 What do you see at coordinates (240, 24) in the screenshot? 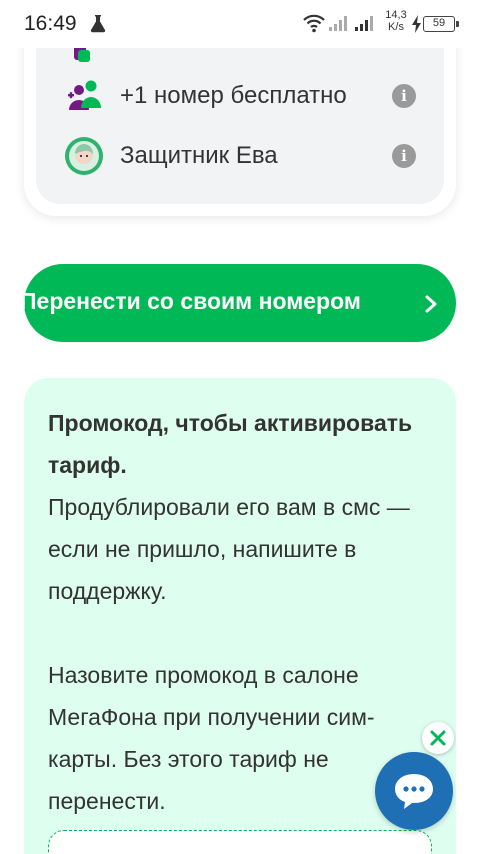
I see `status-bar: 16:49 14,3 K/s 59` at bounding box center [240, 24].